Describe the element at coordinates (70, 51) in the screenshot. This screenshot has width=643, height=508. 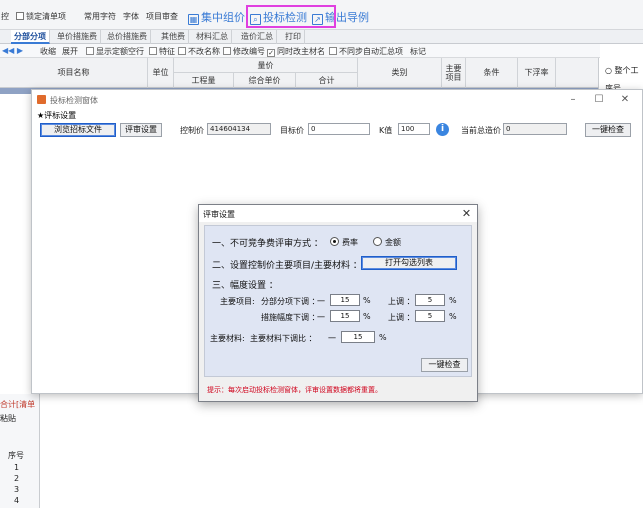
I see `expand-button: 展开` at that location.